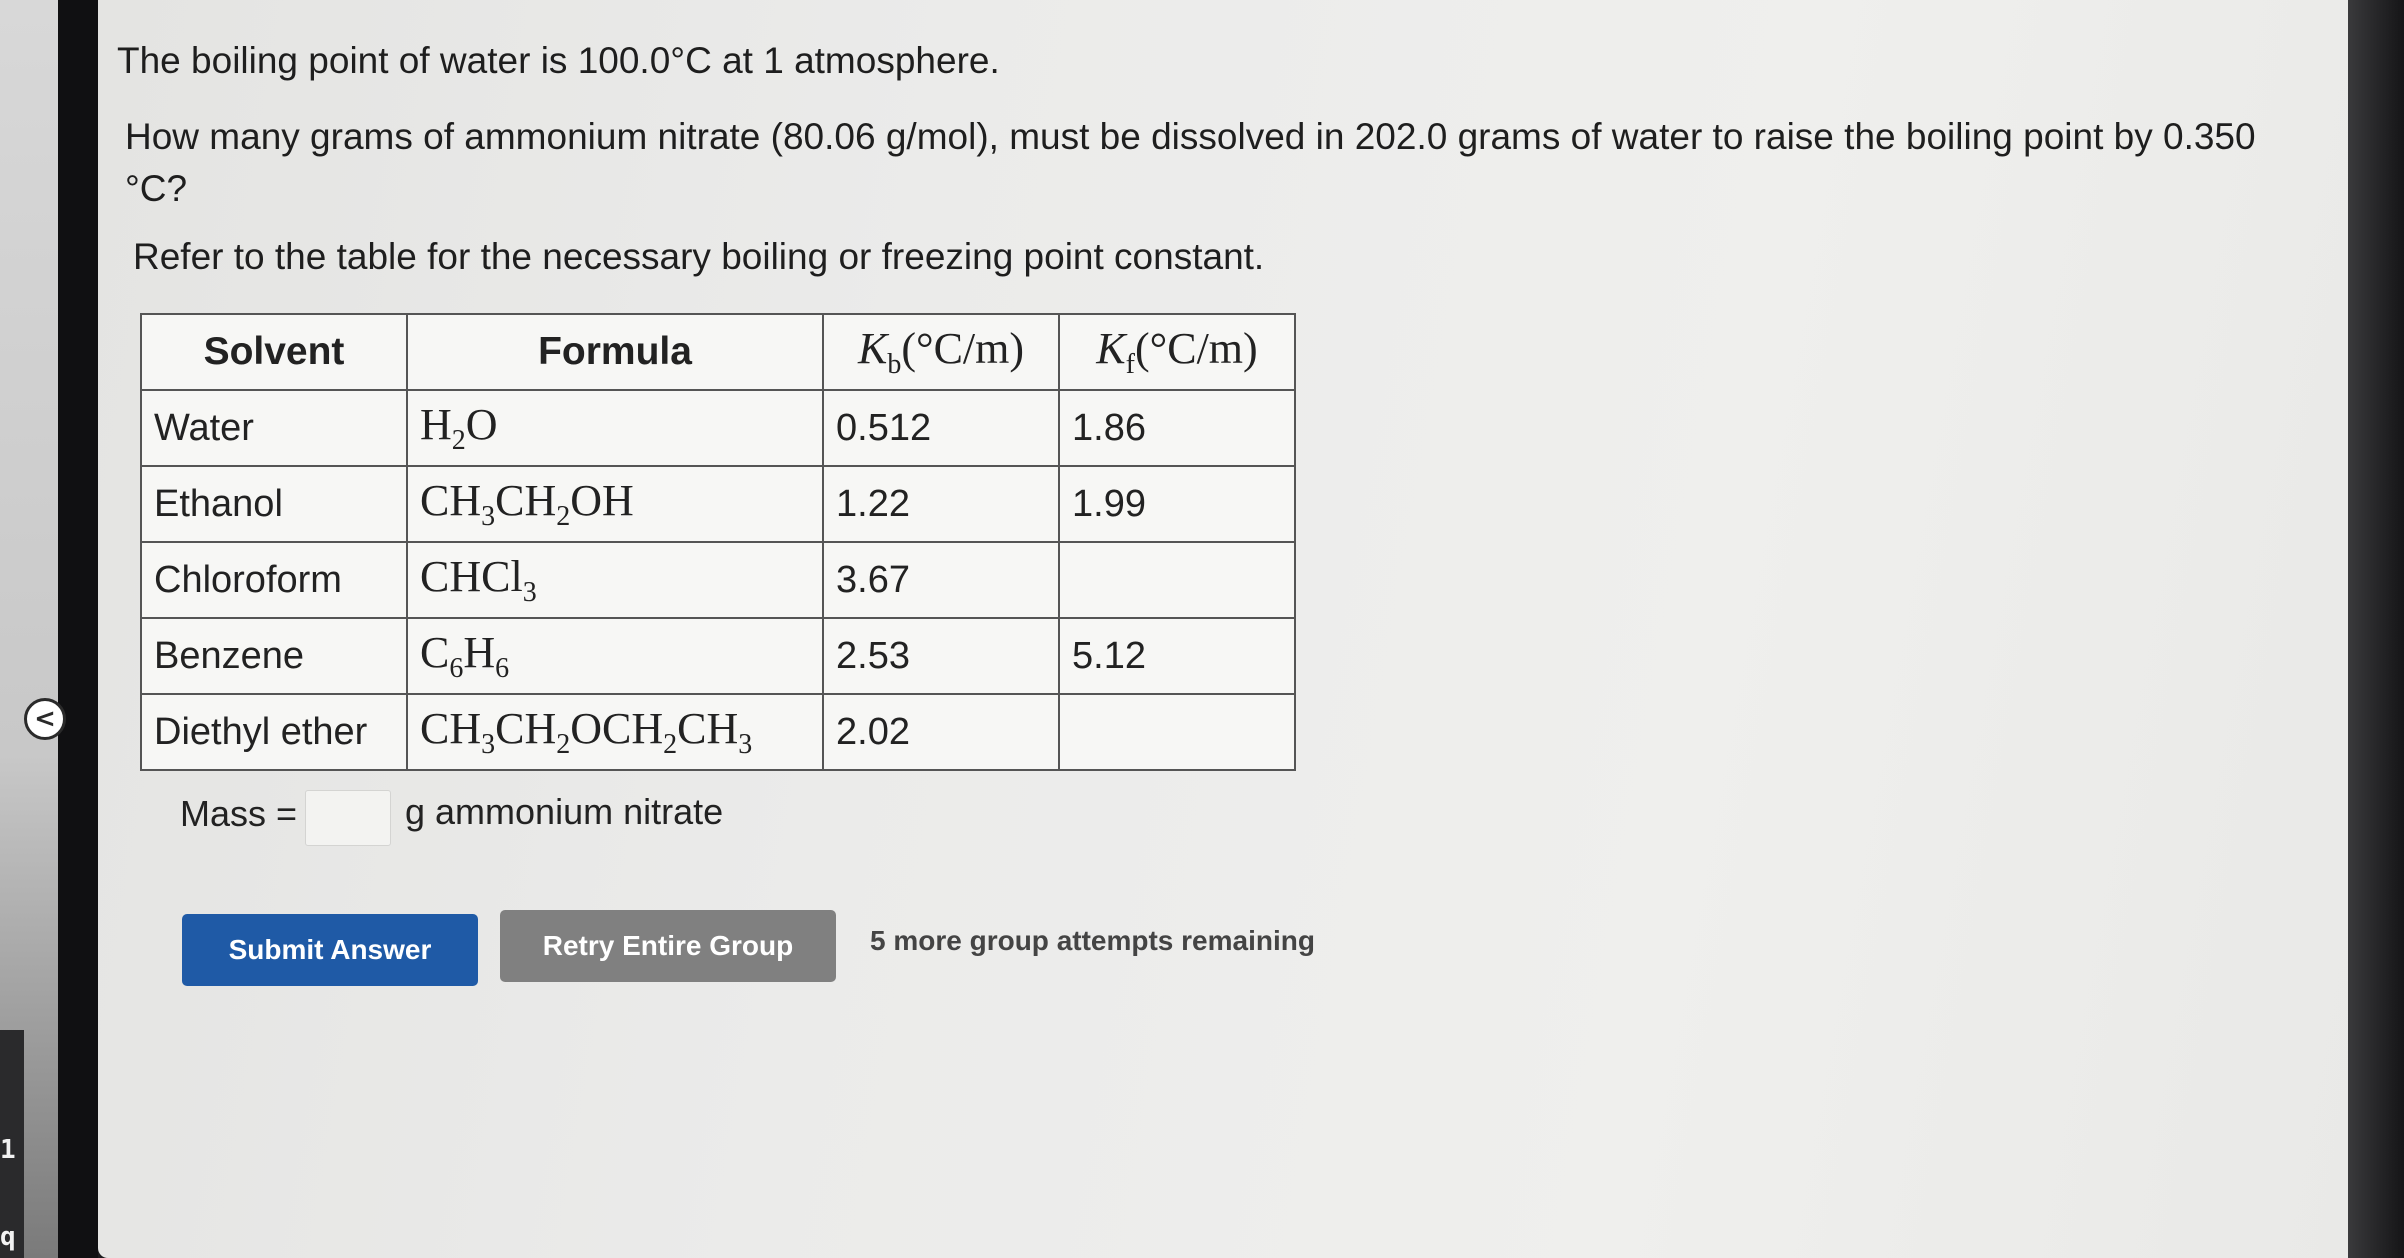  I want to click on cell-kf: 1.86, so click(1177, 428).